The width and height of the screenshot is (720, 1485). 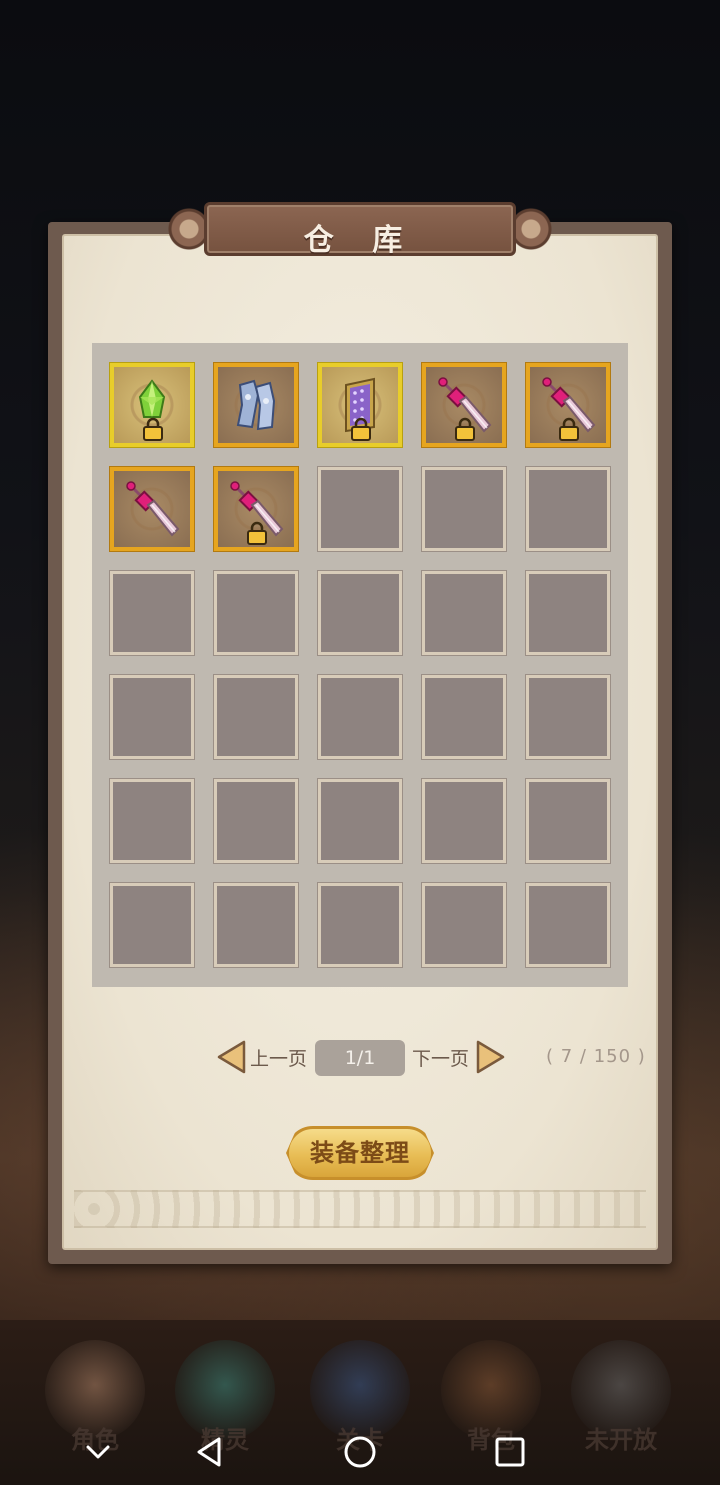 I want to click on prev-page-arrow-icon, so click(x=231, y=1057).